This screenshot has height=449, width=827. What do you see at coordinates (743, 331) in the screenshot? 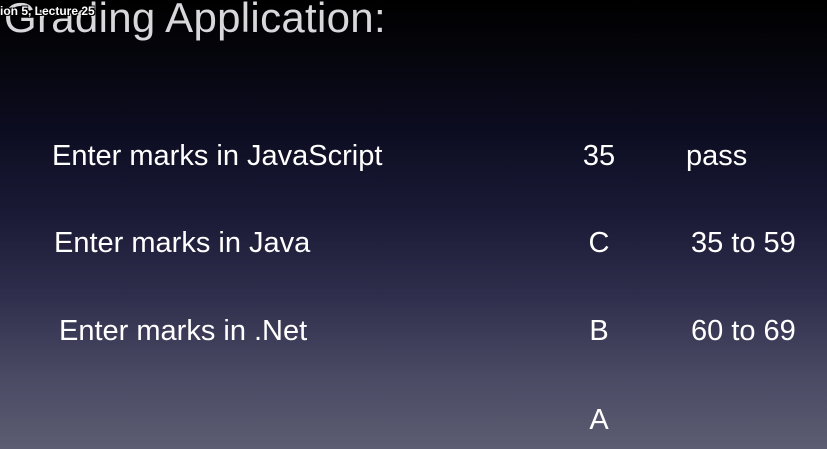
I see `row-3-grade: 60 to 69` at bounding box center [743, 331].